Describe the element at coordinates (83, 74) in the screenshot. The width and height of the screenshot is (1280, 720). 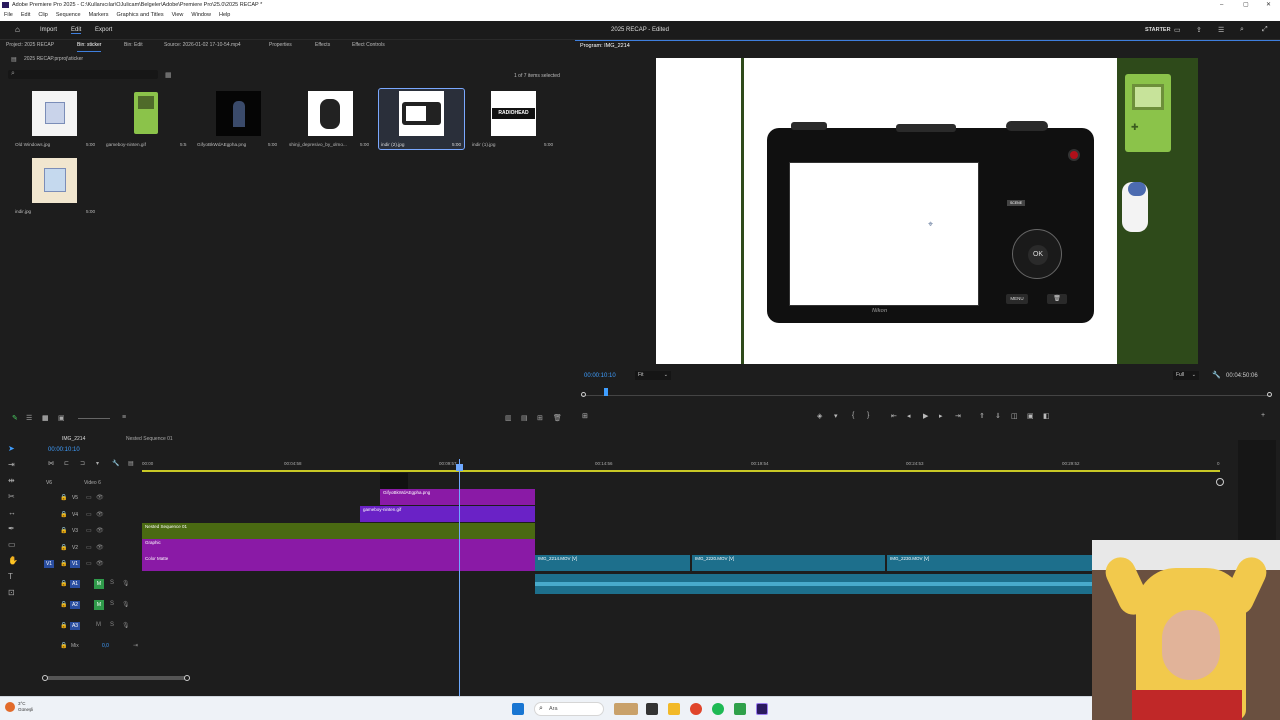
I see `bin-search-input: ⌕` at that location.